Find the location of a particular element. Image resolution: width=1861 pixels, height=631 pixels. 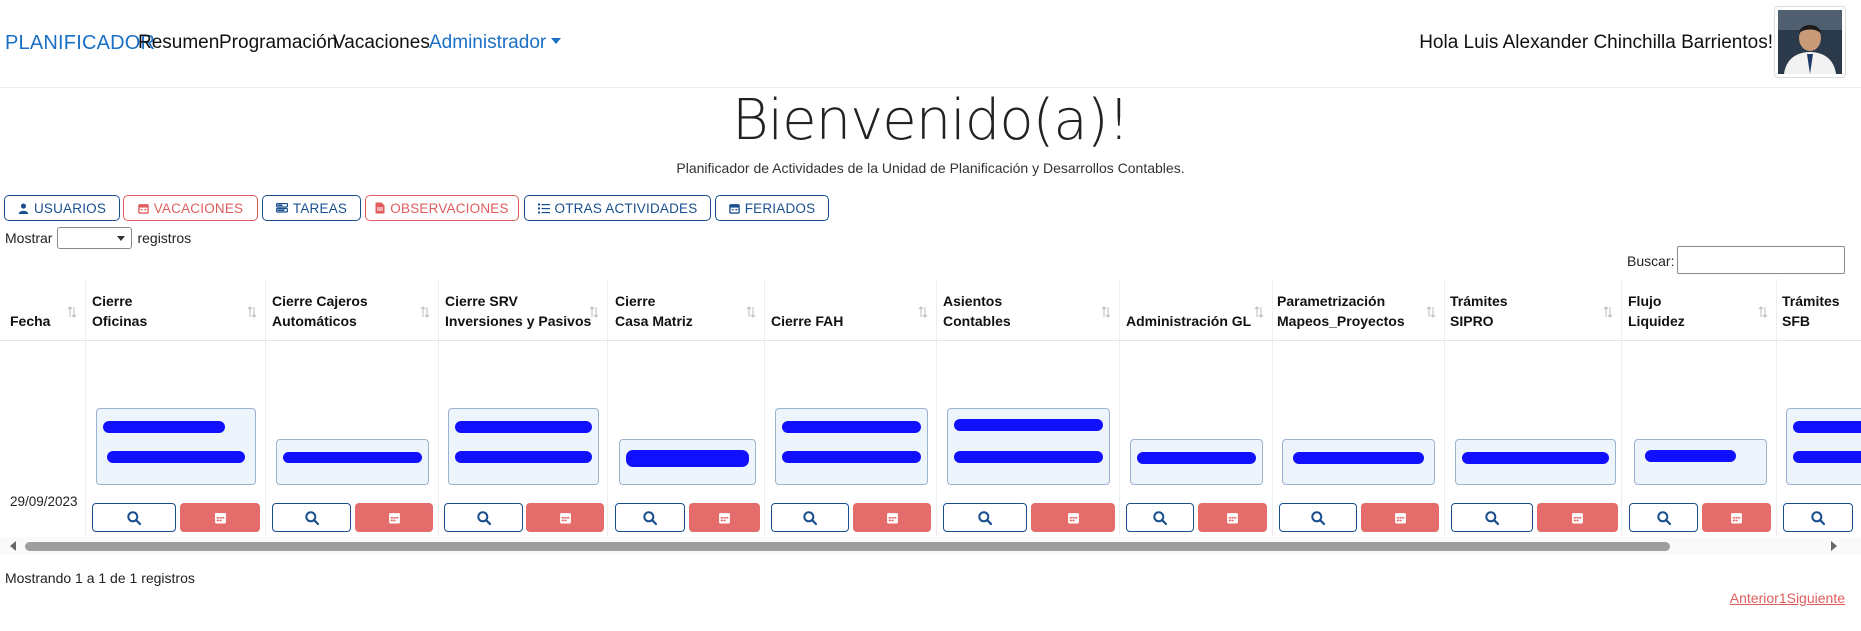

column-header-fecha: Fecha is located at coordinates (43, 310).